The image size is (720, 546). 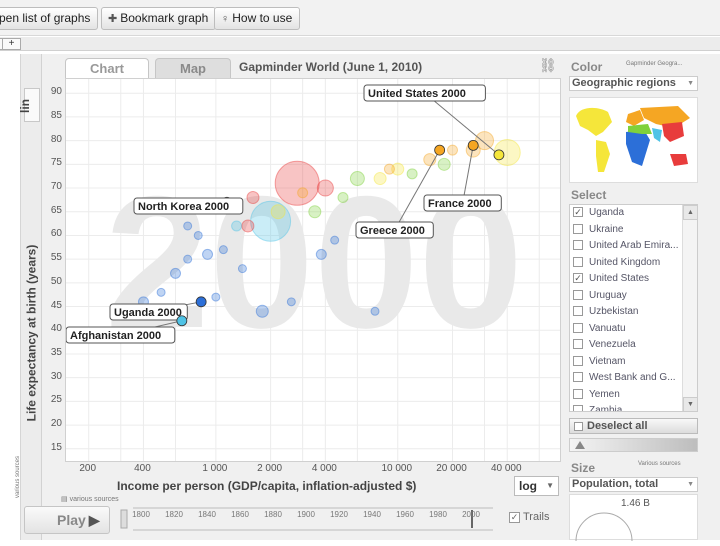 I want to click on open-list-label: pen list of graphs, so click(x=45, y=18).